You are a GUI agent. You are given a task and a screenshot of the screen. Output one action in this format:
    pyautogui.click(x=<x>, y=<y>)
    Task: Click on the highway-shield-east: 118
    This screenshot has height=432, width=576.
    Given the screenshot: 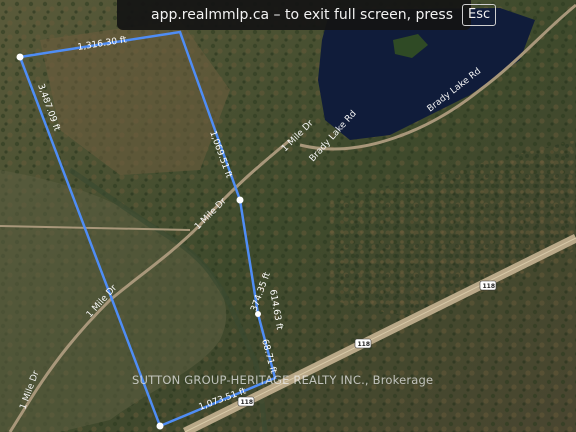 What is the action you would take?
    pyautogui.click(x=488, y=285)
    